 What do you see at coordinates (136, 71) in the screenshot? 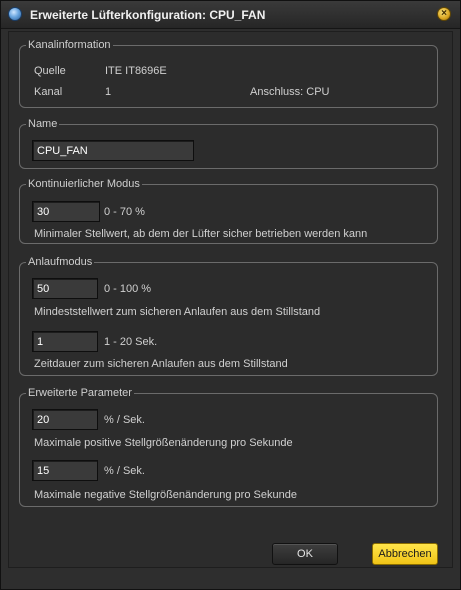
I see `quelle-value: ITE IT8696E` at bounding box center [136, 71].